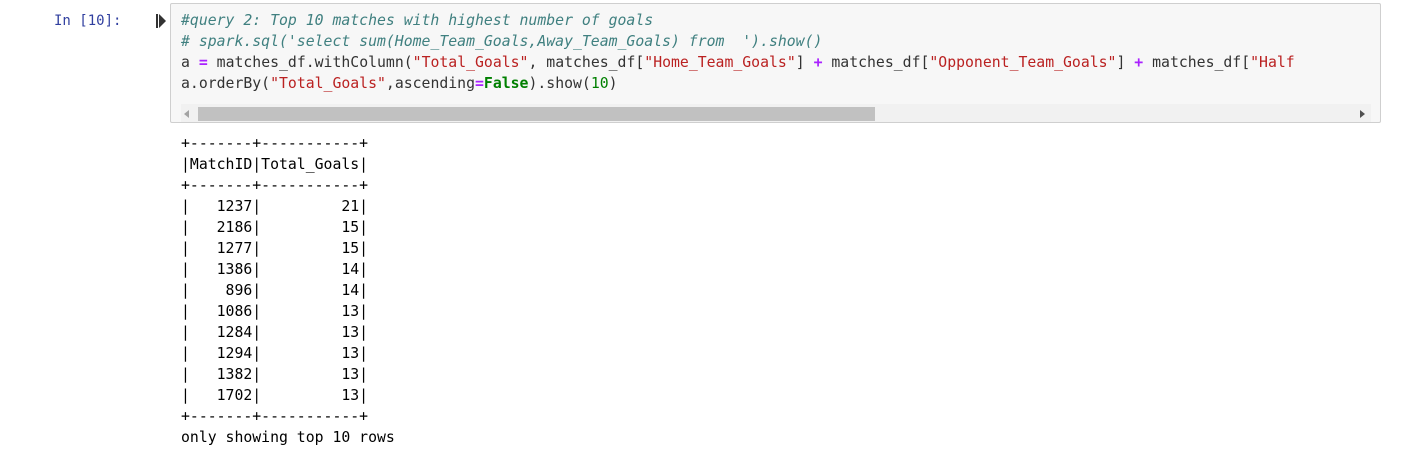  I want to click on output-line: | 896| 14|, so click(275, 290).